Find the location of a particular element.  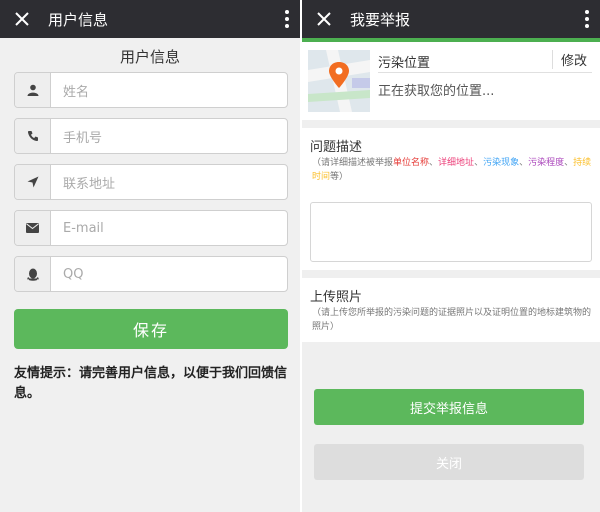

top-bar: 用户信息 is located at coordinates (150, 19).